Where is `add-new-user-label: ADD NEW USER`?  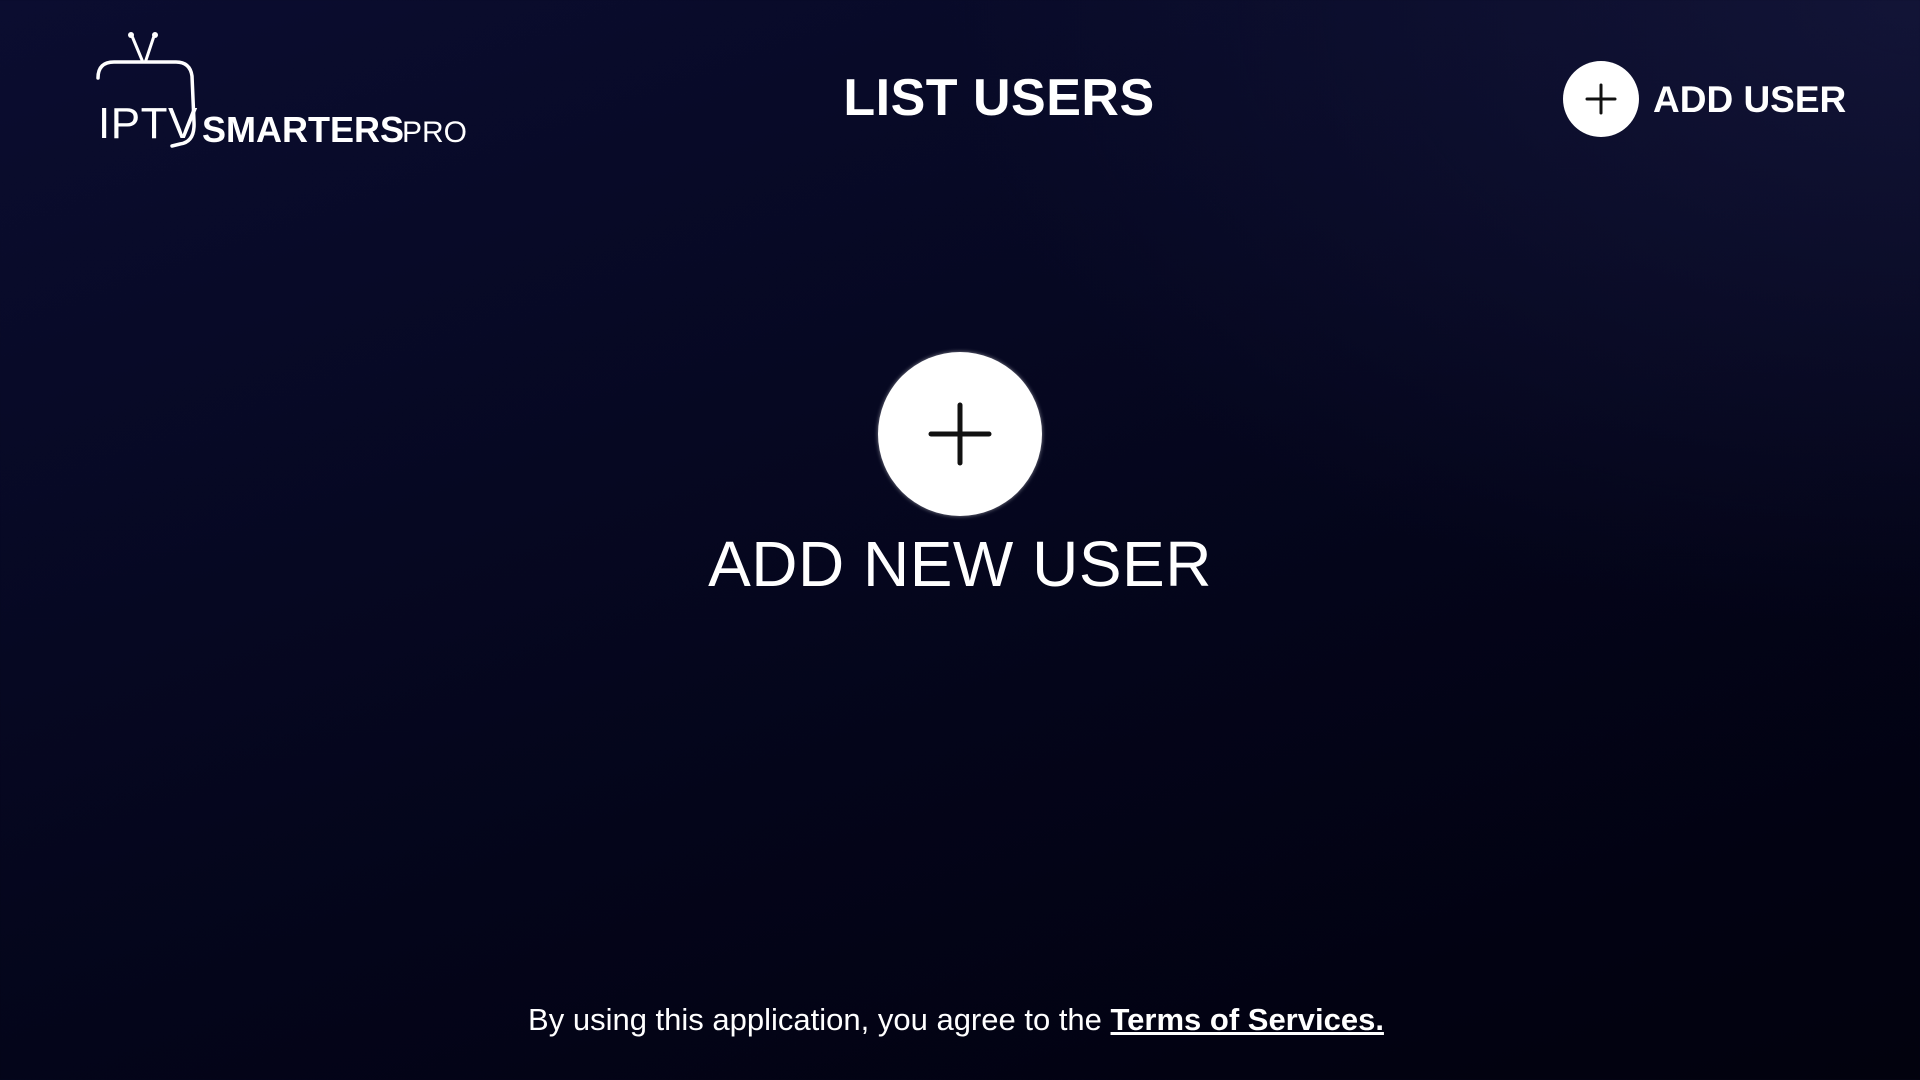
add-new-user-label: ADD NEW USER is located at coordinates (960, 564).